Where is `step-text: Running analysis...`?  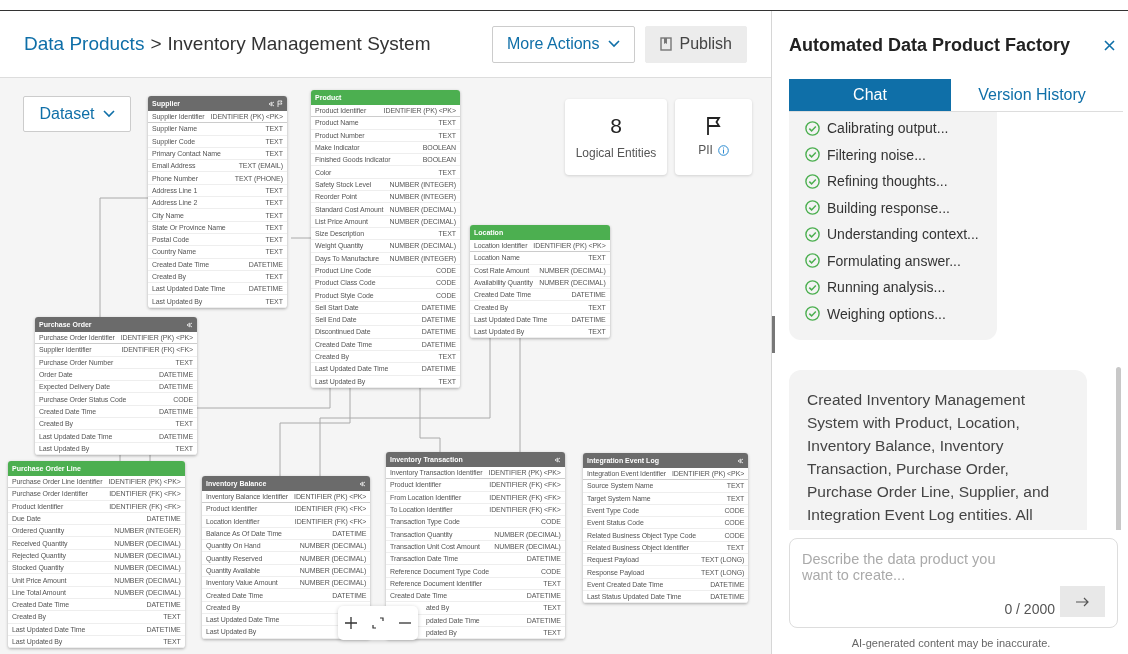
step-text: Running analysis... is located at coordinates (886, 287).